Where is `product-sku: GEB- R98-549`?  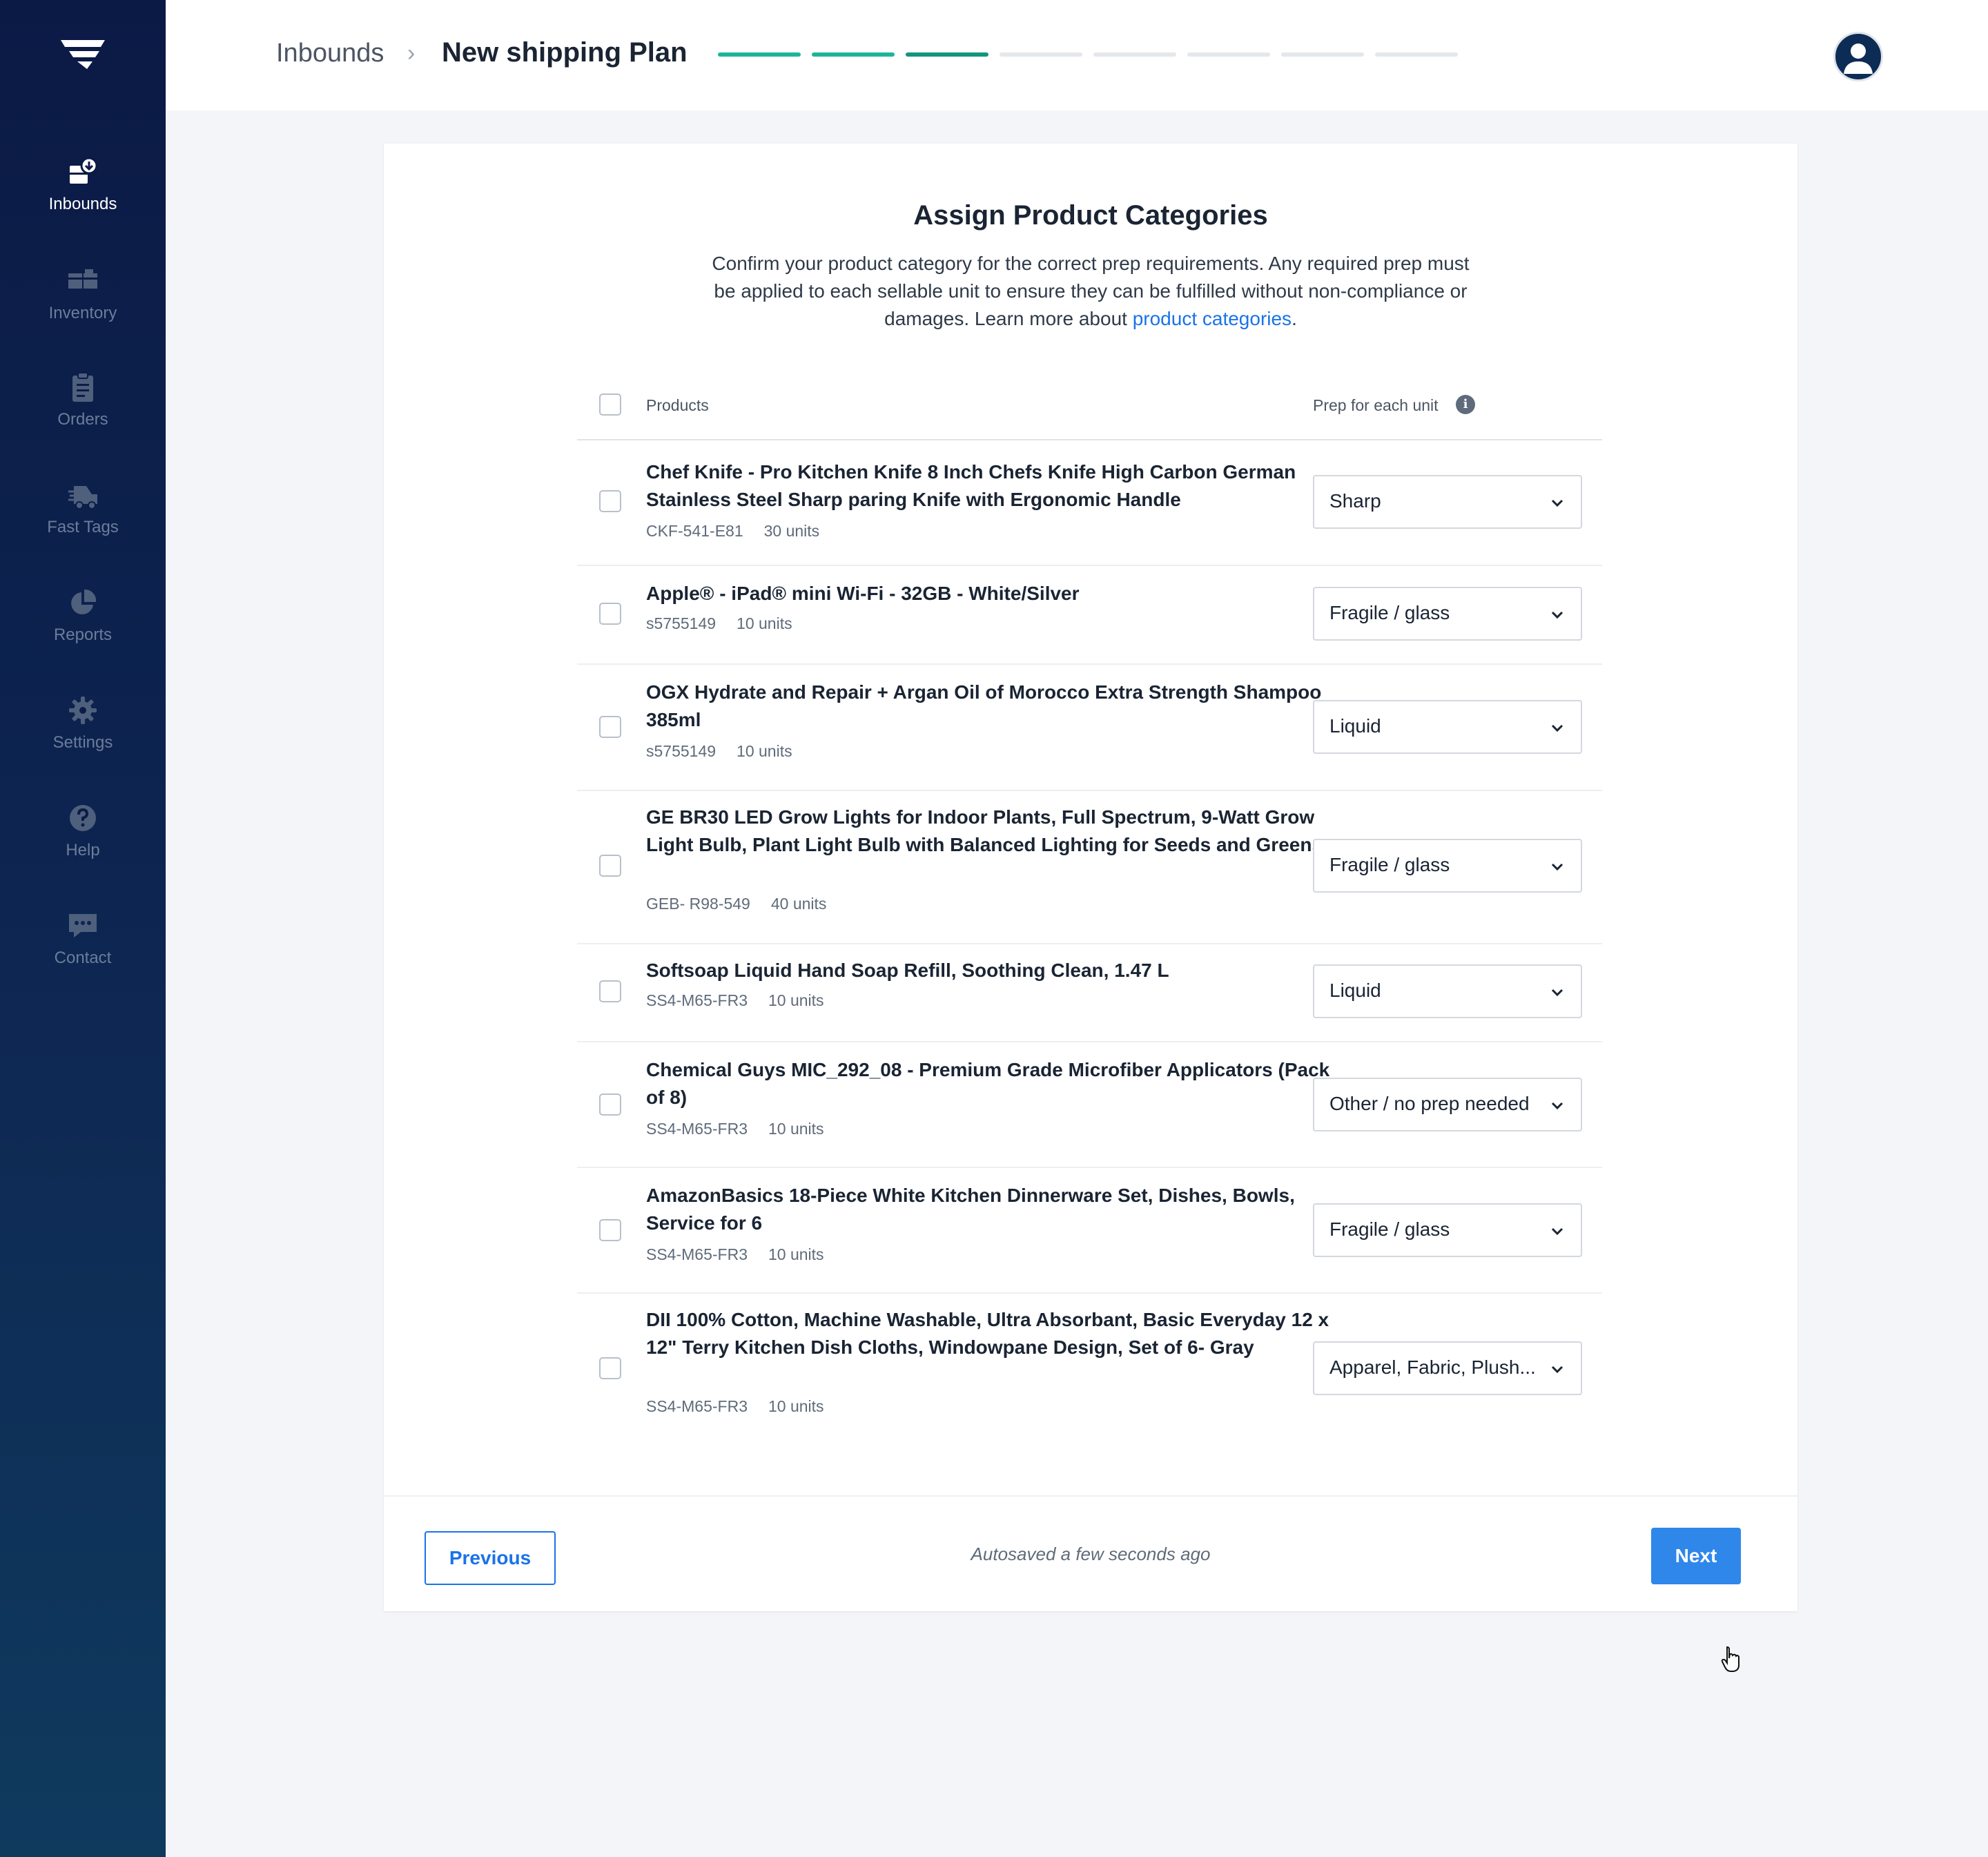 product-sku: GEB- R98-549 is located at coordinates (698, 904).